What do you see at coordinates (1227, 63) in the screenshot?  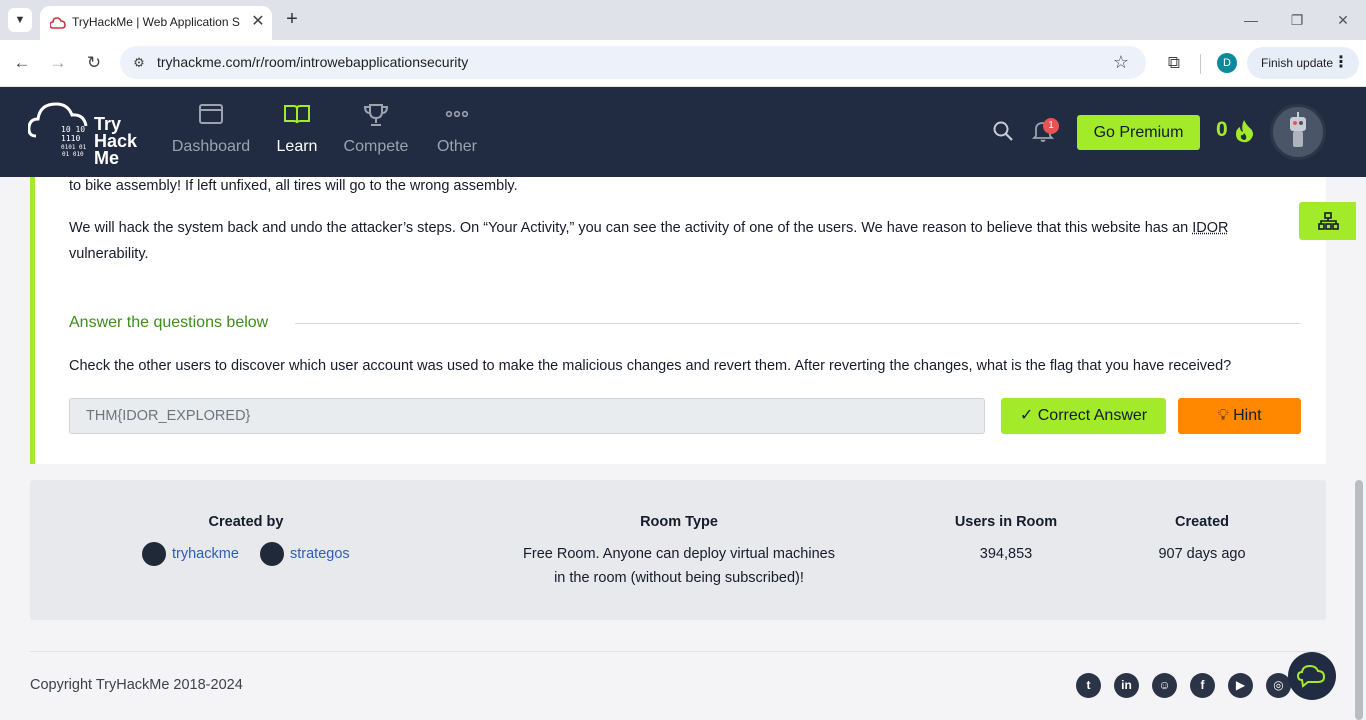 I see `profile-avatar: D` at bounding box center [1227, 63].